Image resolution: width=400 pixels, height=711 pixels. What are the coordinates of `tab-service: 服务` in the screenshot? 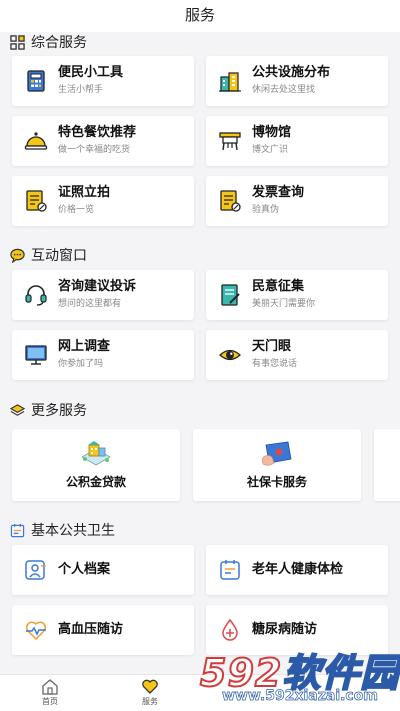 It's located at (150, 693).